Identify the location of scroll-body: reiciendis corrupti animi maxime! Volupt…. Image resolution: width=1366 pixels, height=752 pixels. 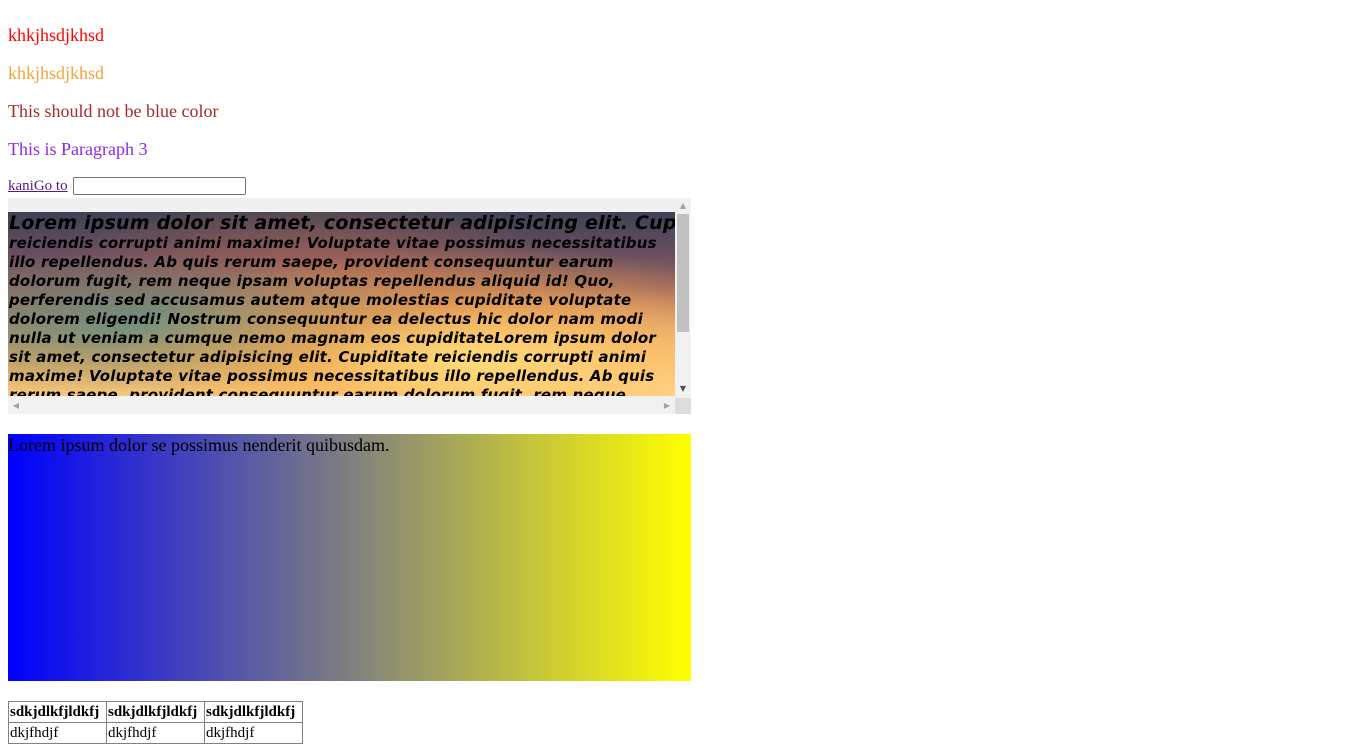
(333, 315).